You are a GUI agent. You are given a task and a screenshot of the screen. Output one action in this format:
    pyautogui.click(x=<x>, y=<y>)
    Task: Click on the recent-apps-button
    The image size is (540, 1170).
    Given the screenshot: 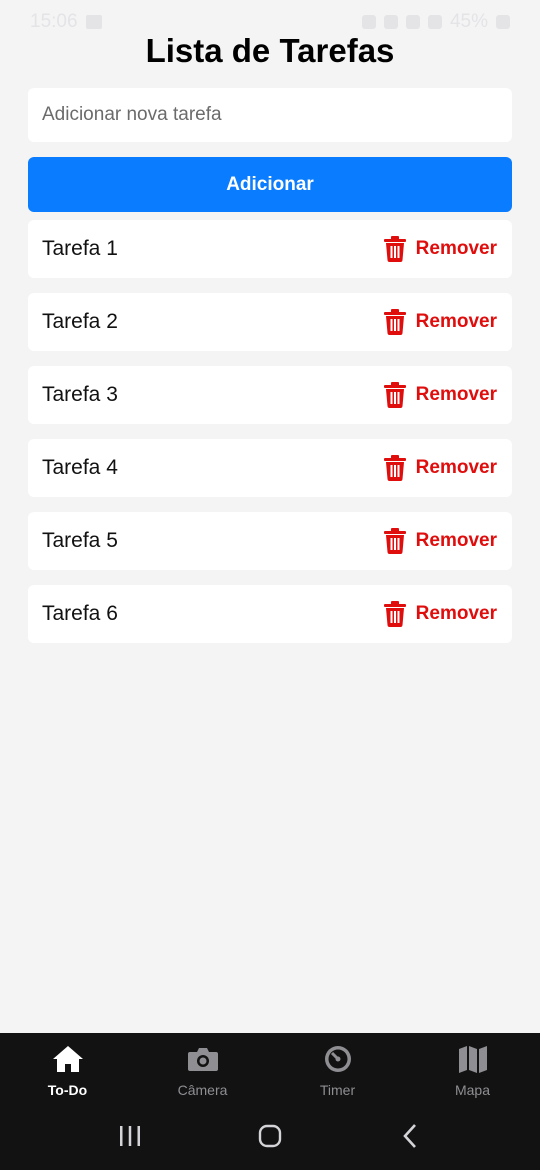 What is the action you would take?
    pyautogui.click(x=130, y=1136)
    